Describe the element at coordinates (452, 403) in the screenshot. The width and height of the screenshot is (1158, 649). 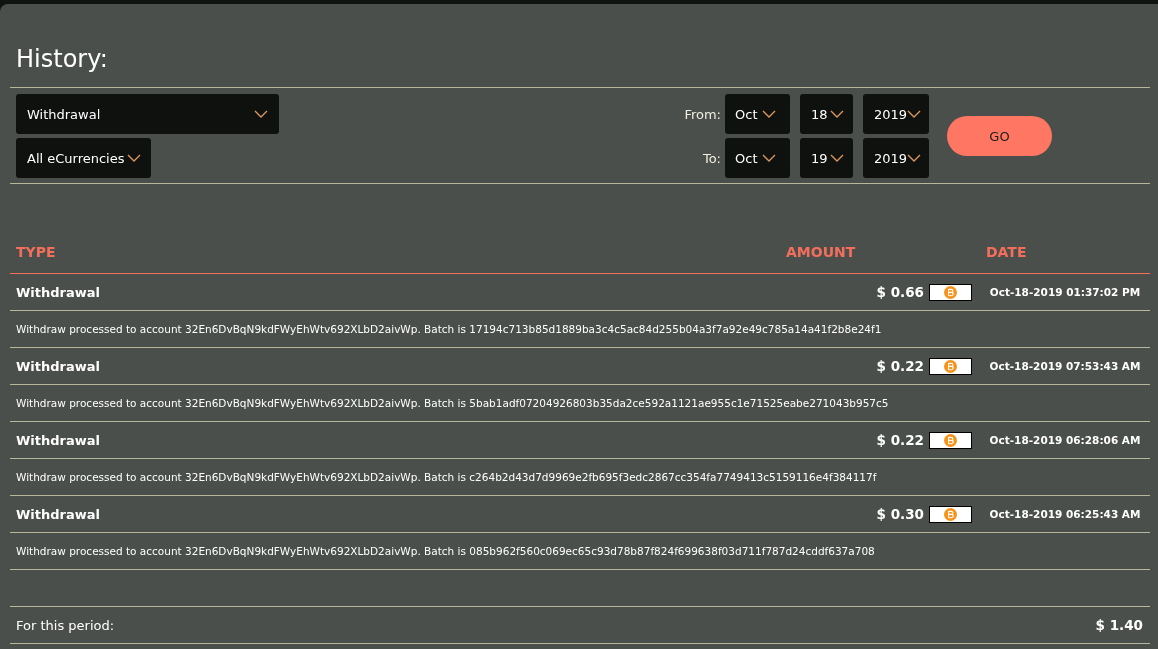
I see `description-text: Withdraw processed to account 32En6DvBqN9kdFWyEhWtv692XLbD2aivWp. Batch is 5bab1adf07204926803b35da2ce592a1121ae955c1e71525eabe271043b957c5` at that location.